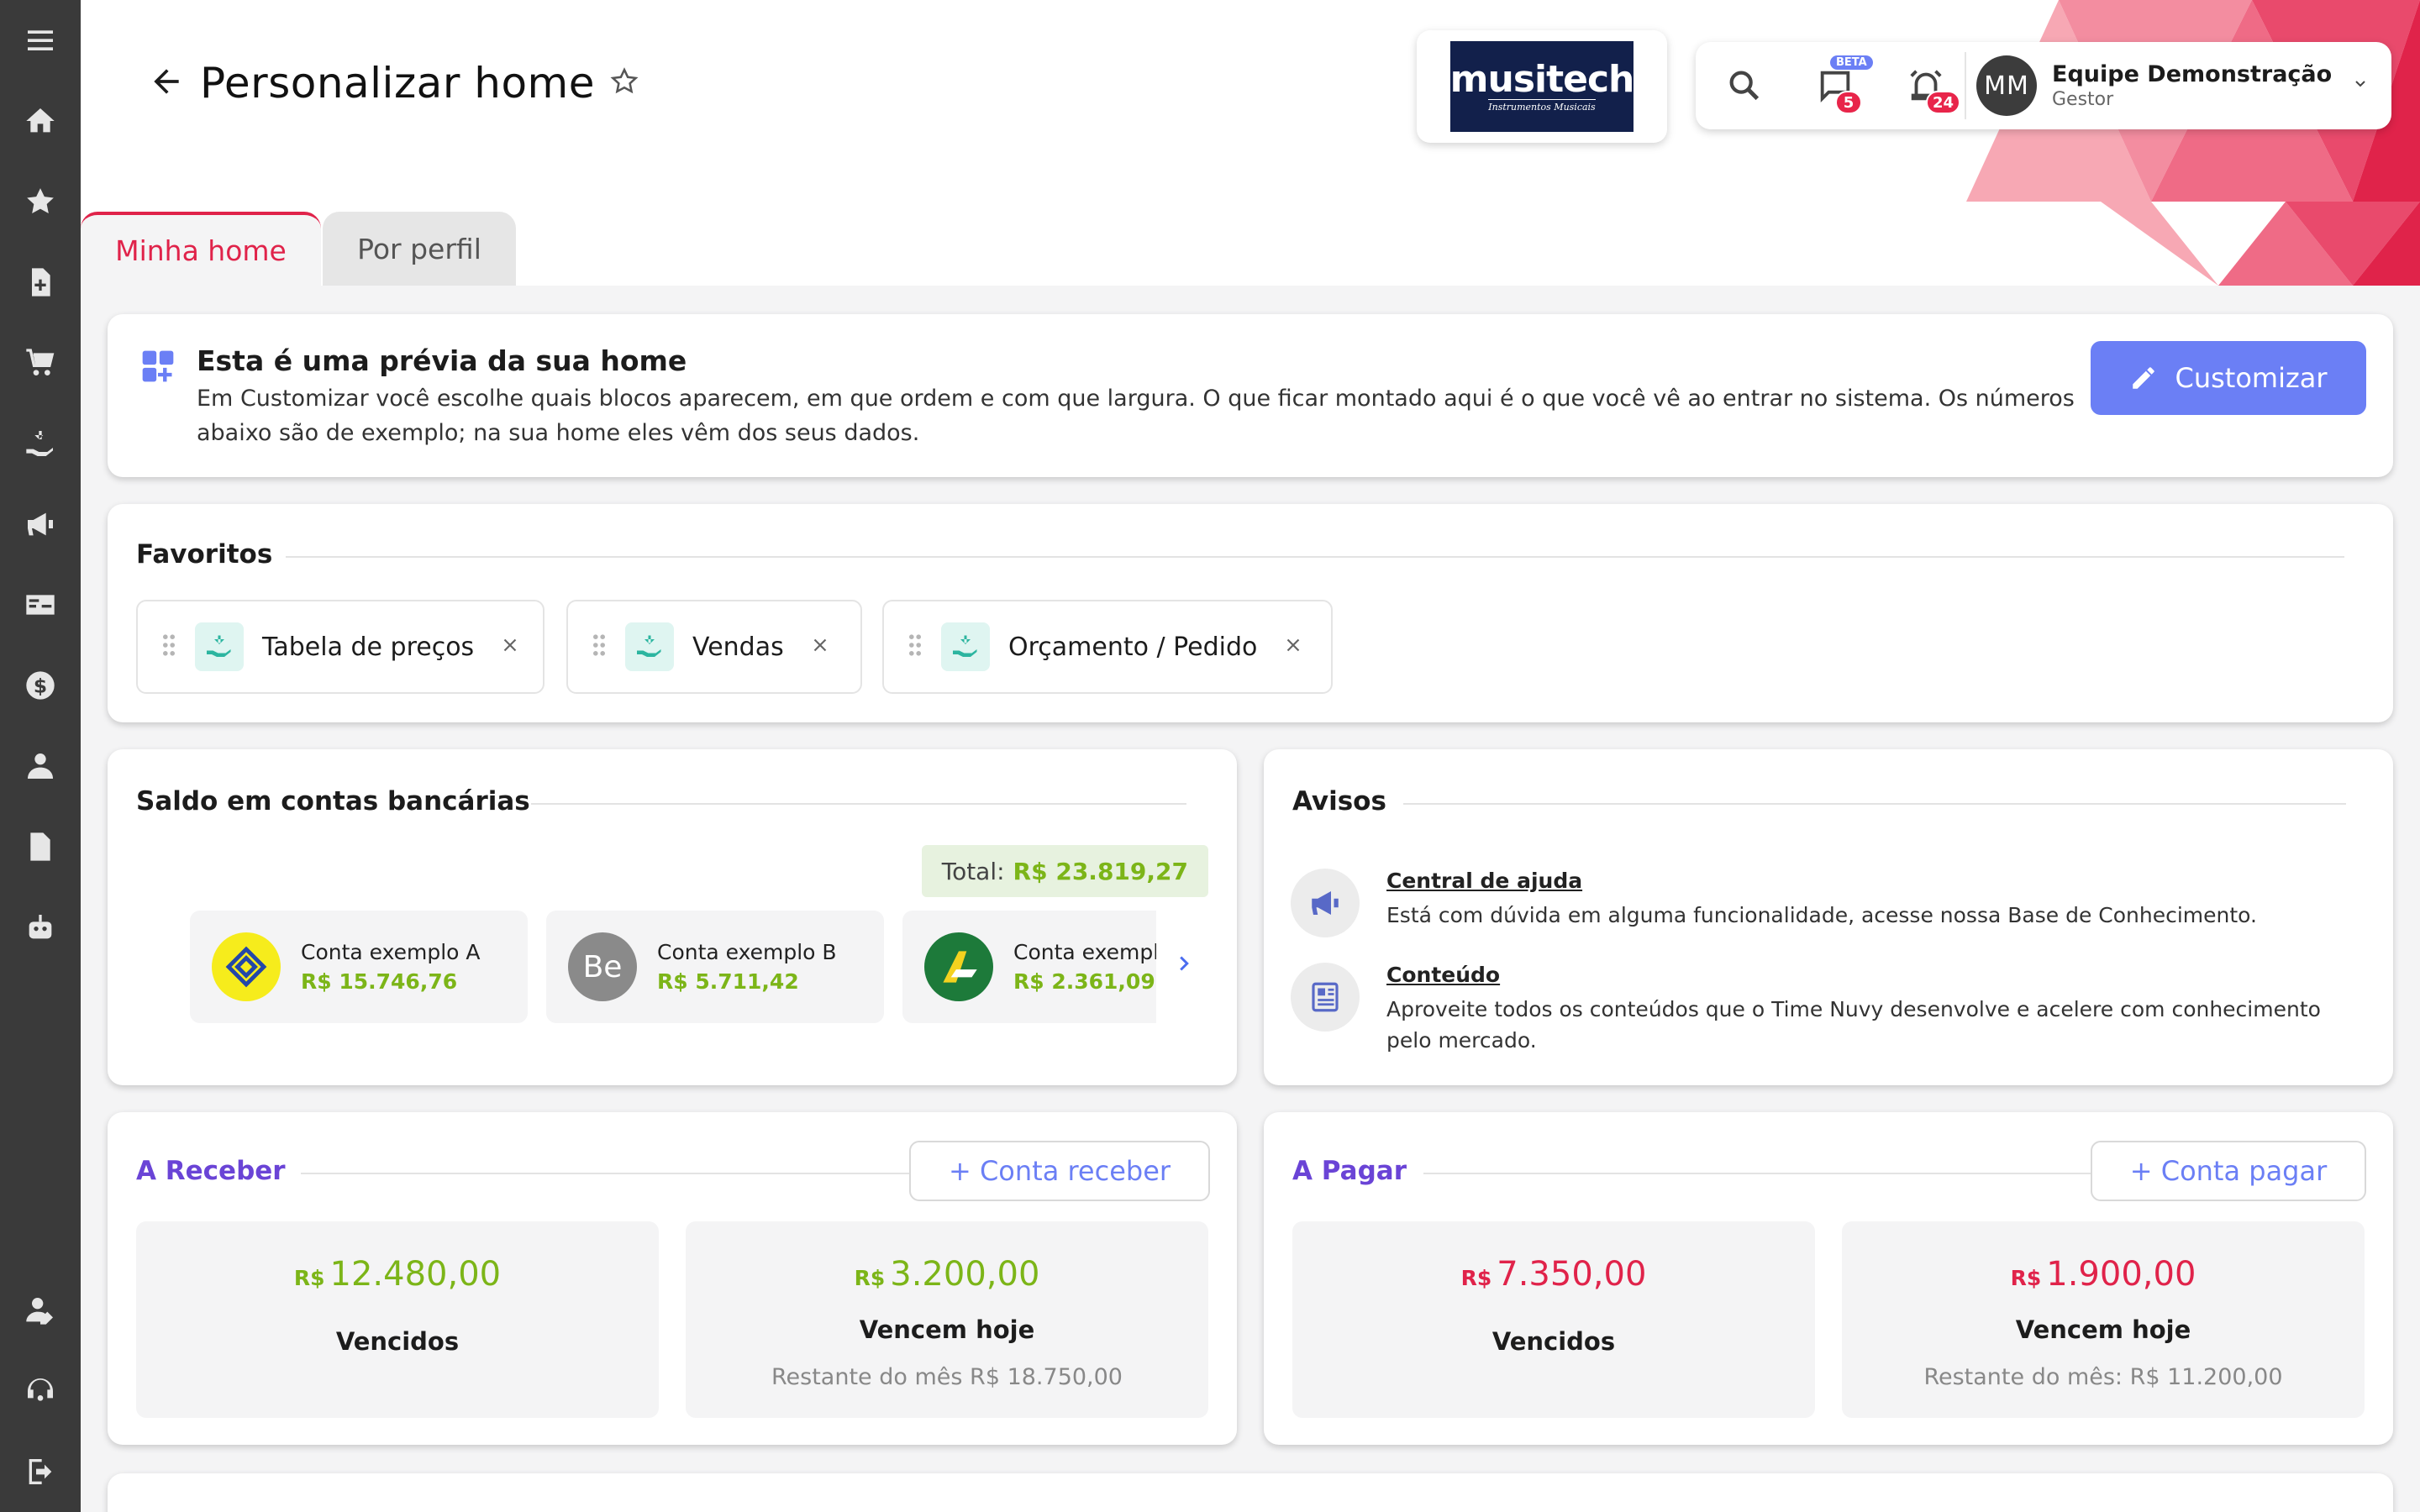 The height and width of the screenshot is (1512, 2420). What do you see at coordinates (40, 604) in the screenshot?
I see `card-icon` at bounding box center [40, 604].